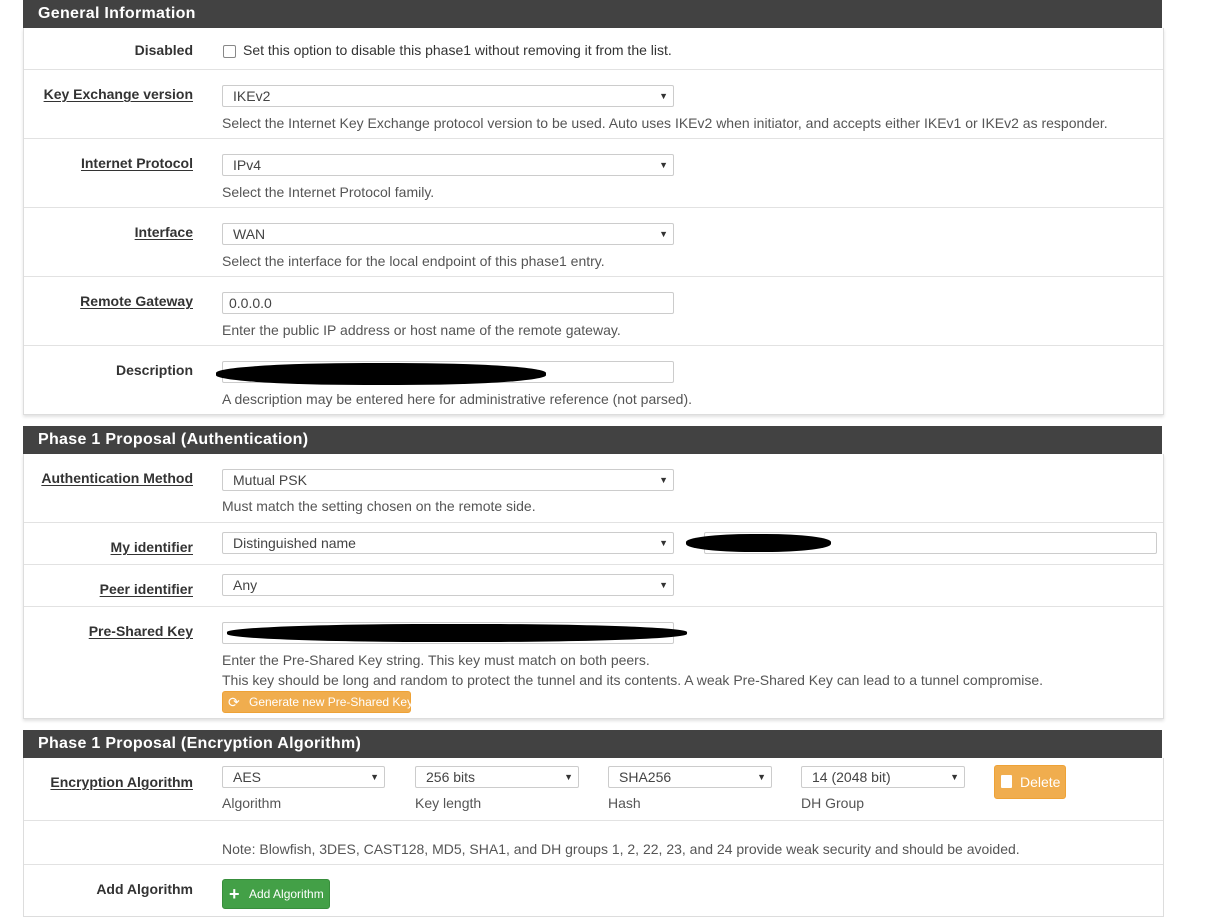  What do you see at coordinates (497, 777) in the screenshot?
I see `key-length-select: 256 bits ▼` at bounding box center [497, 777].